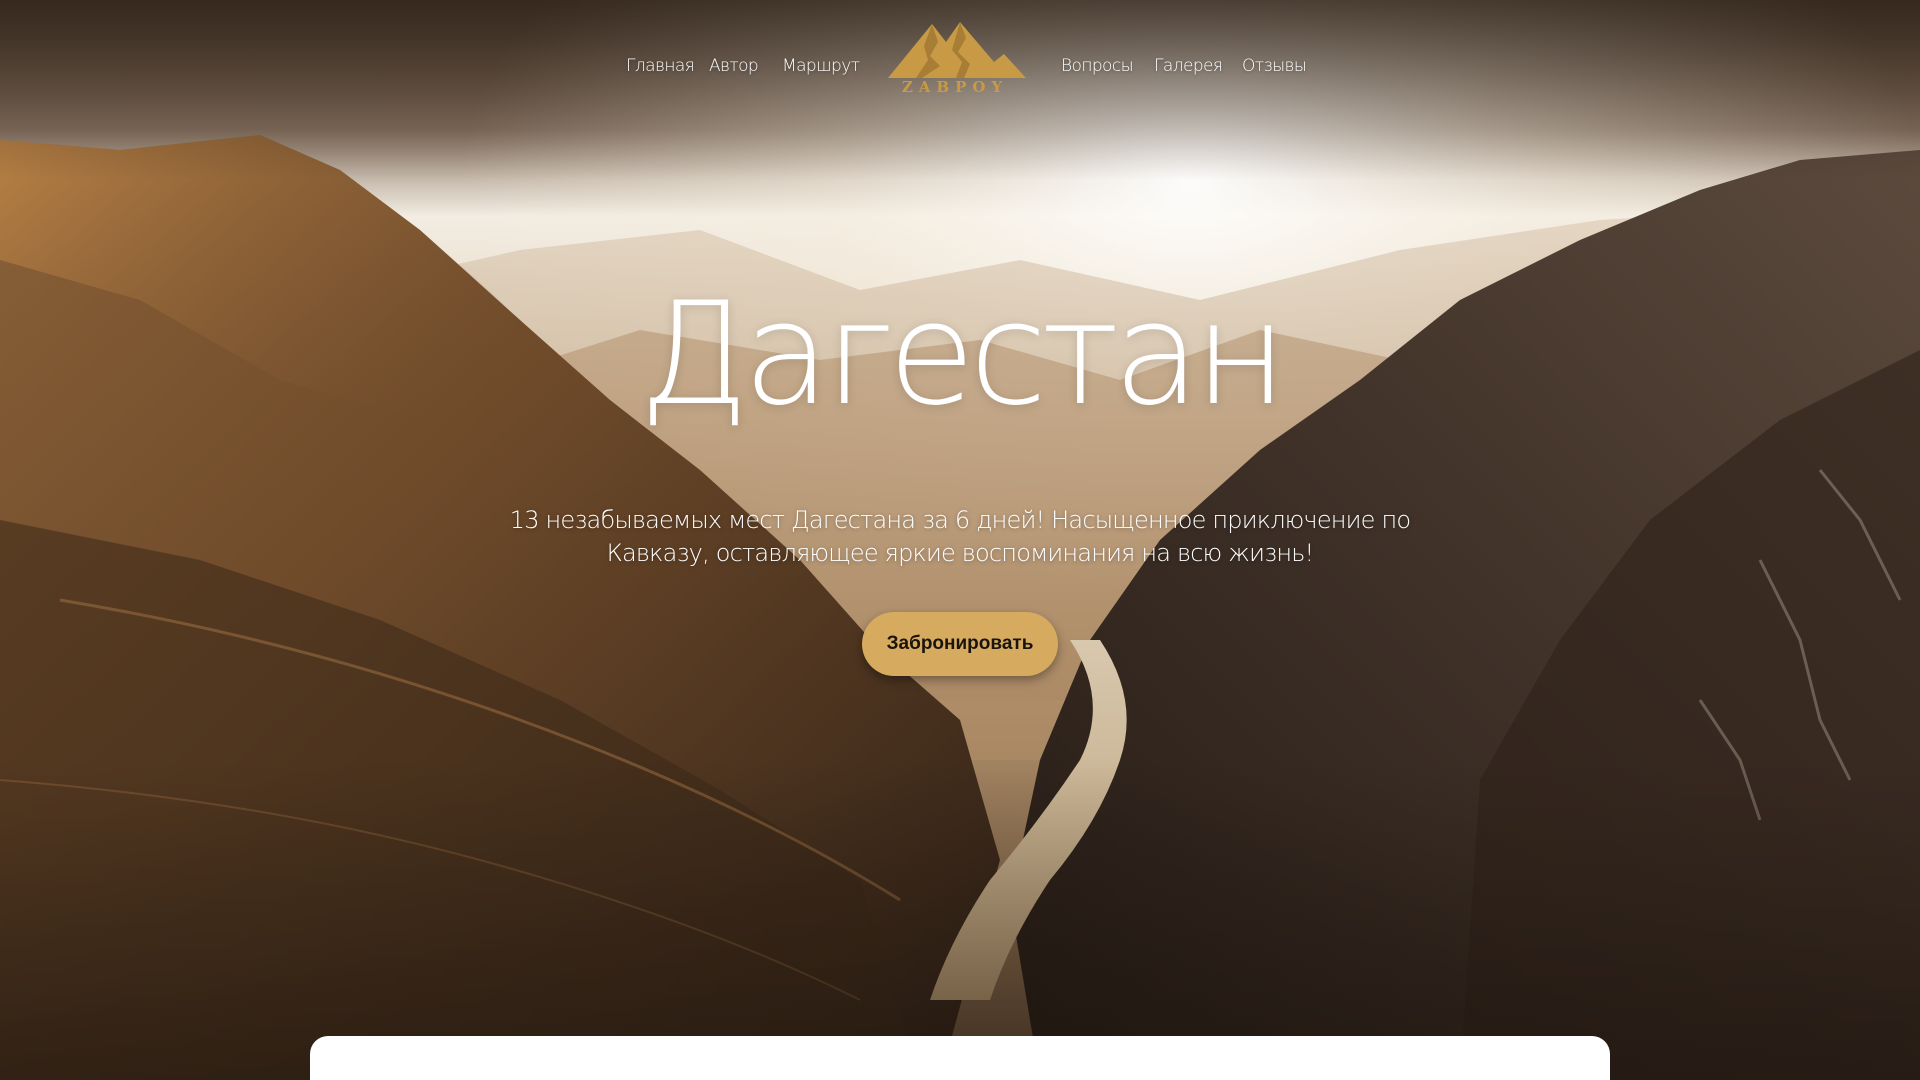  What do you see at coordinates (960, 1058) in the screenshot?
I see `content-card` at bounding box center [960, 1058].